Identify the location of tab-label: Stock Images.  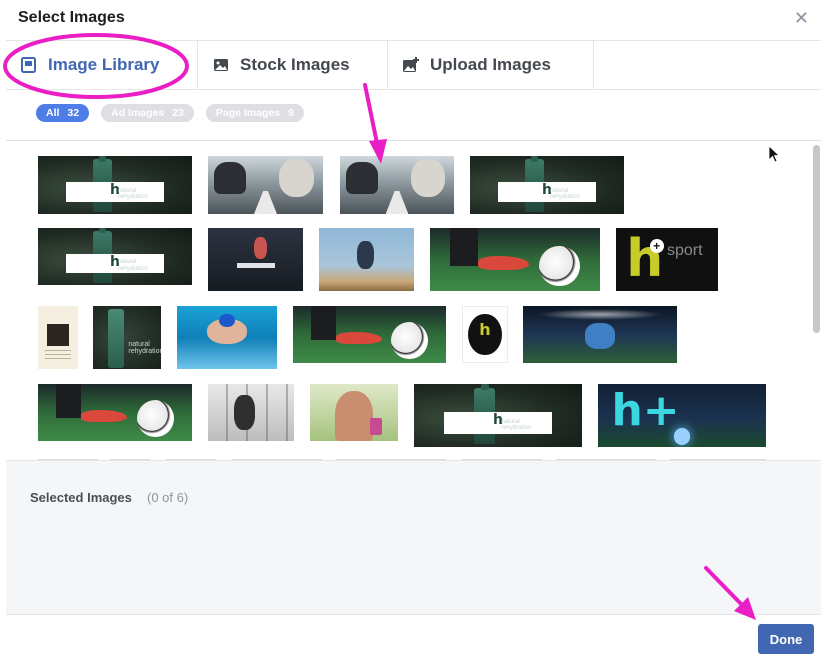
(295, 64).